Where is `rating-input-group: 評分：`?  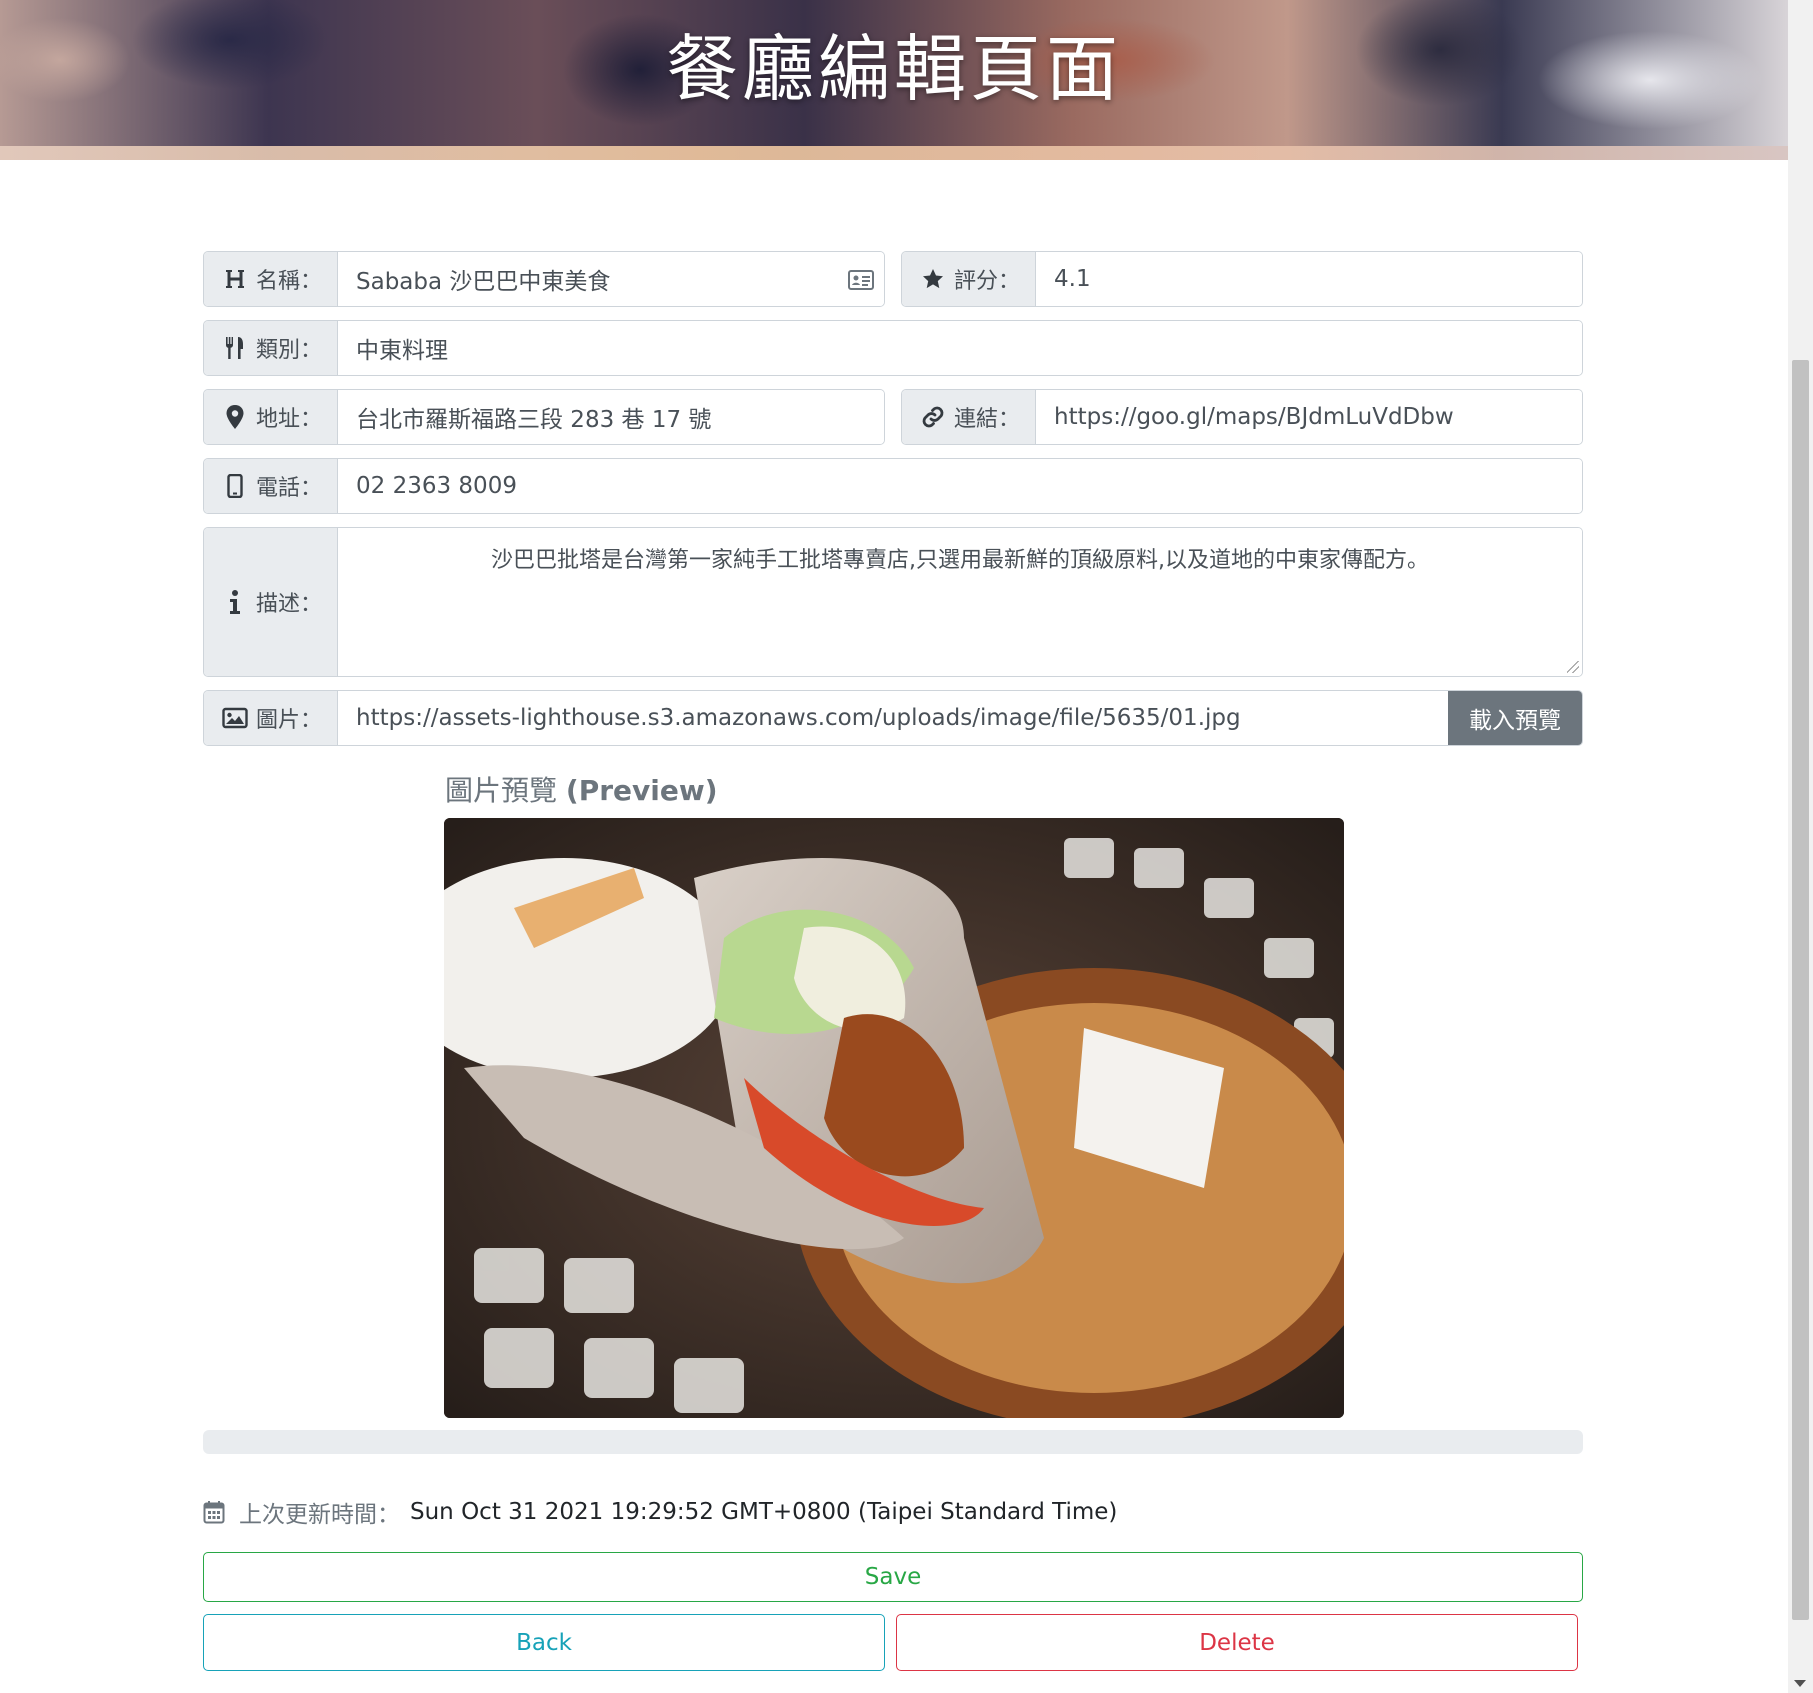 rating-input-group: 評分： is located at coordinates (1242, 279).